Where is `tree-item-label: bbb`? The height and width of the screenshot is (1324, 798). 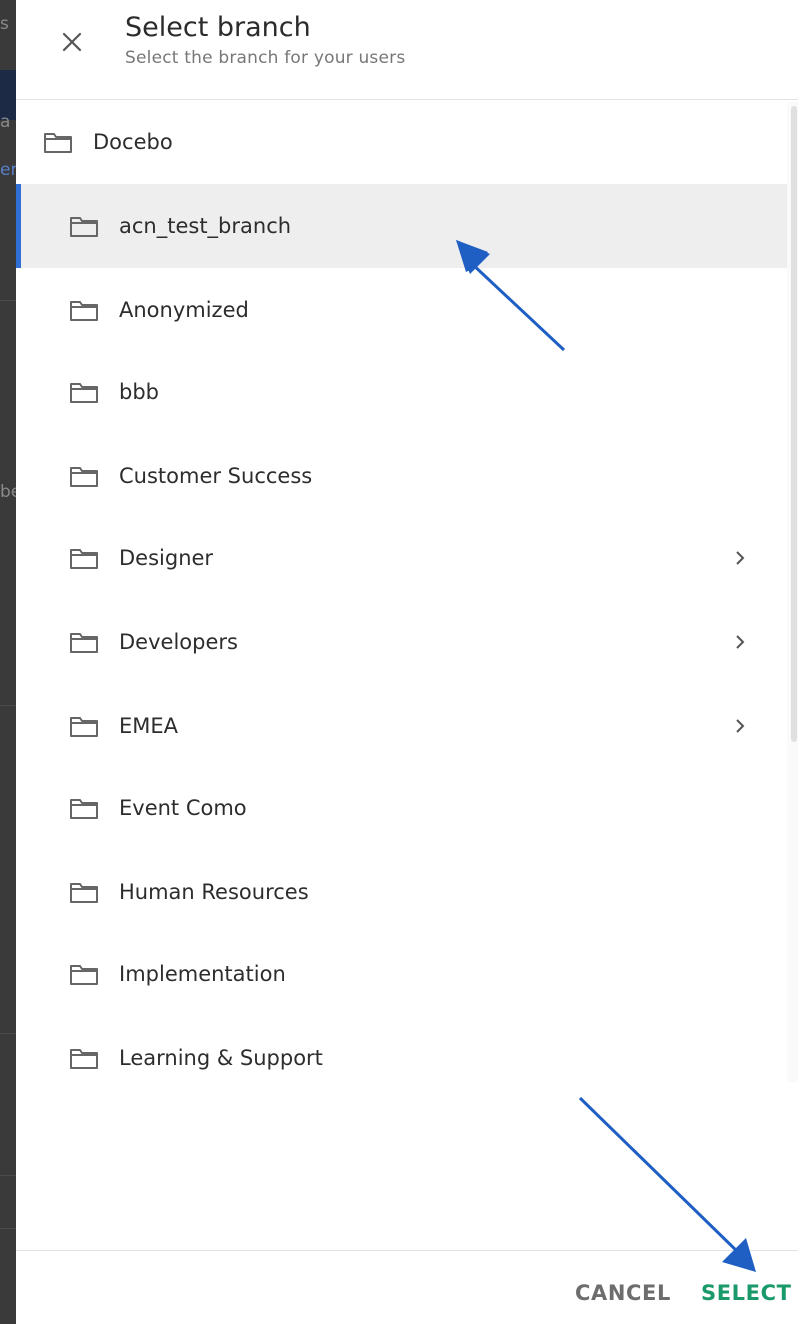
tree-item-label: bbb is located at coordinates (139, 392).